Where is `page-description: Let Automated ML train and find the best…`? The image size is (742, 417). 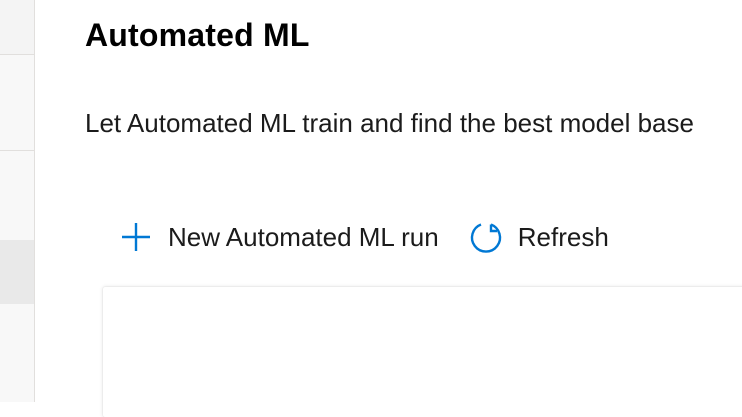
page-description: Let Automated ML train and find the best… is located at coordinates (389, 123).